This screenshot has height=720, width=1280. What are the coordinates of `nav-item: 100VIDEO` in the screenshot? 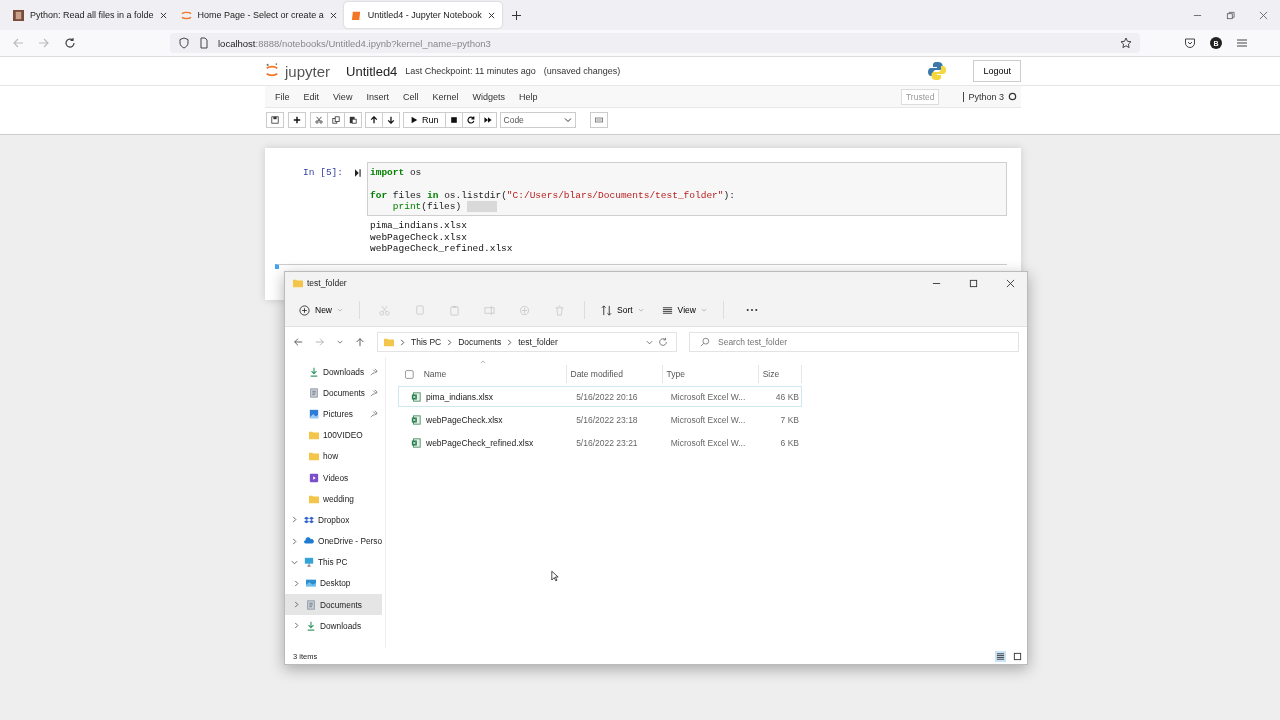 It's located at (334, 435).